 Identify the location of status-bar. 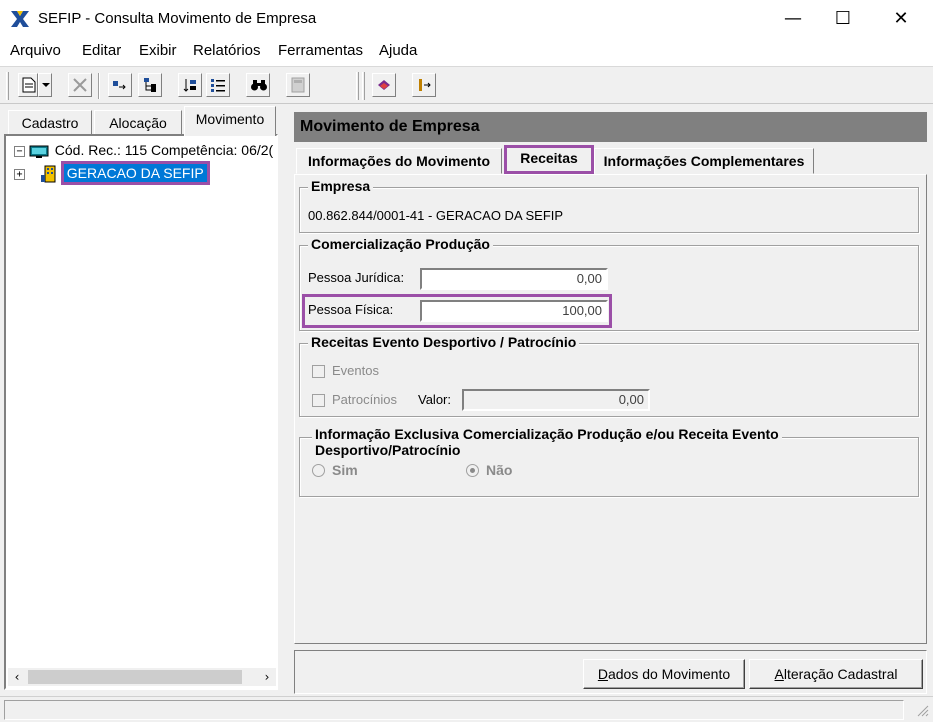
(466, 709).